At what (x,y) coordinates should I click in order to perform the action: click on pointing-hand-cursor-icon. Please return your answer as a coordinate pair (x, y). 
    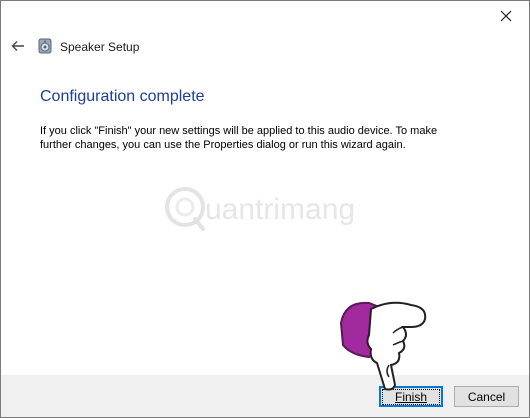
    Looking at the image, I should click on (383, 346).